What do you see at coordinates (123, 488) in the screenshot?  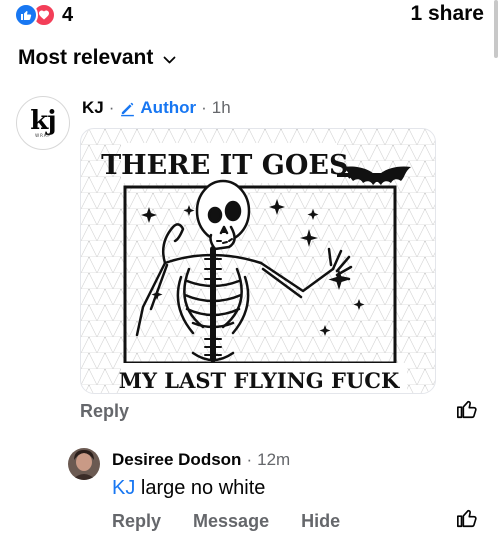 I see `mention-link: KJ` at bounding box center [123, 488].